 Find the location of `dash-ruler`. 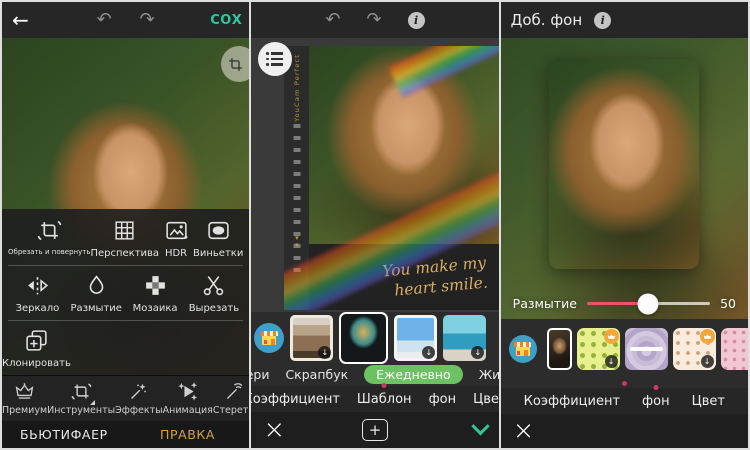

dash-ruler is located at coordinates (297, 199).